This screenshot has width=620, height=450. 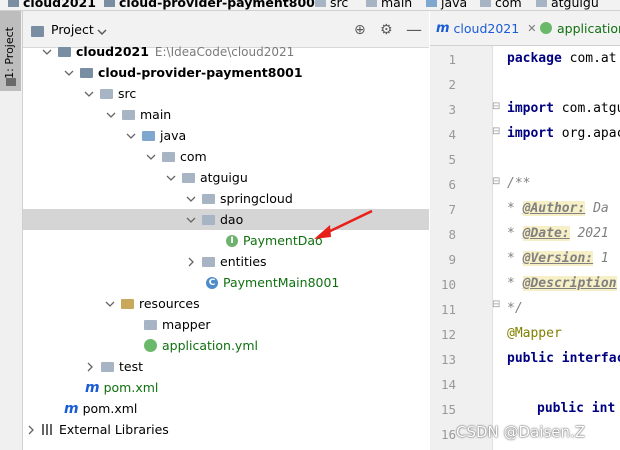 What do you see at coordinates (227, 429) in the screenshot?
I see `tree-node-external-libraries: External Libraries` at bounding box center [227, 429].